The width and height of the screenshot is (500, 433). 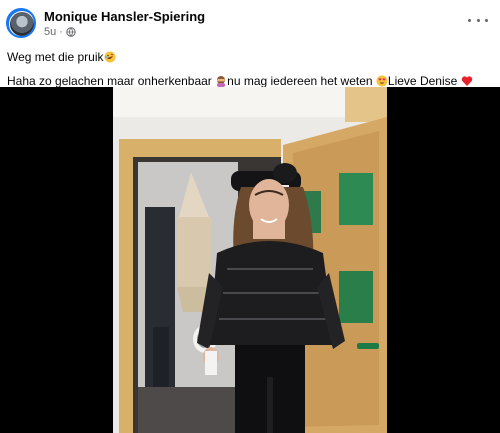 I want to click on post-meta: 5u ·, so click(x=60, y=32).